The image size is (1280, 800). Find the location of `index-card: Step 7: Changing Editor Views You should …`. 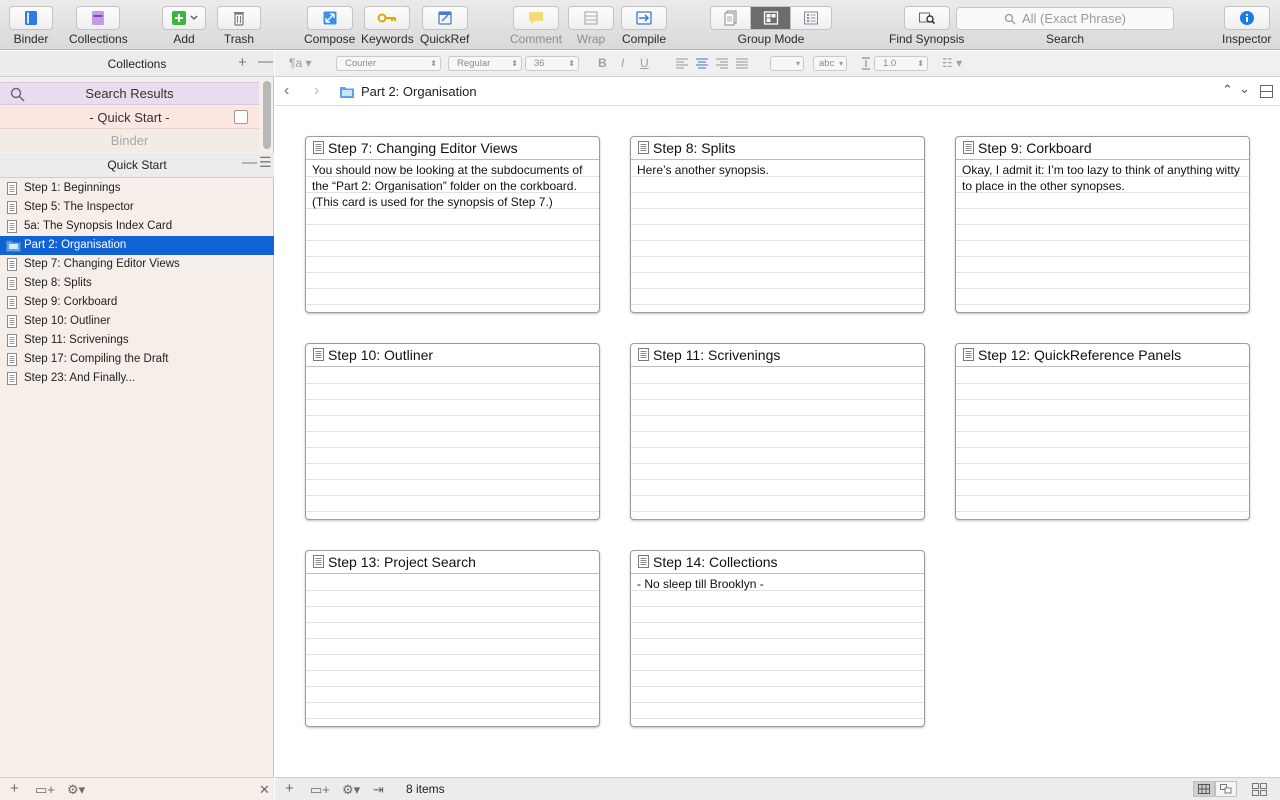

index-card: Step 7: Changing Editor Views You should … is located at coordinates (452, 224).